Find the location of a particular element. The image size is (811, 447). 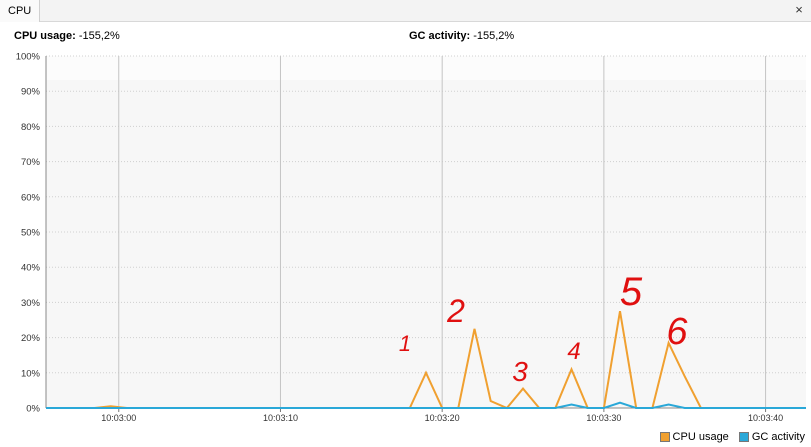

gc-swatch-icon is located at coordinates (743, 437).